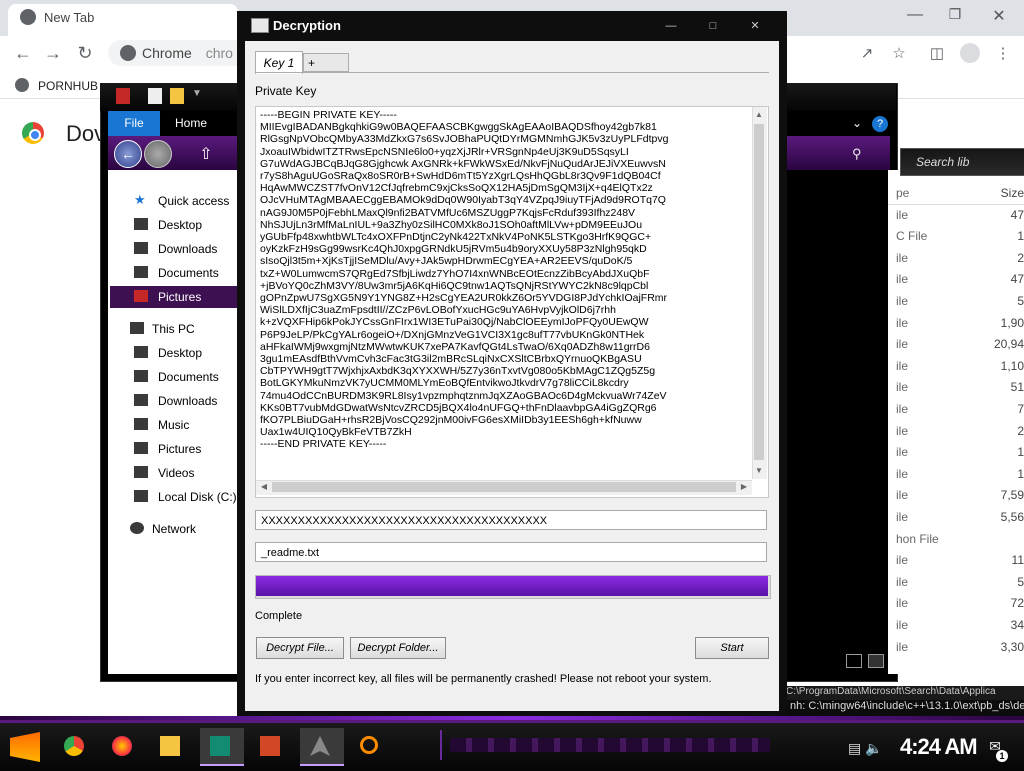  What do you see at coordinates (174, 449) in the screenshot?
I see `nav-pc-pictures: Pictures` at bounding box center [174, 449].